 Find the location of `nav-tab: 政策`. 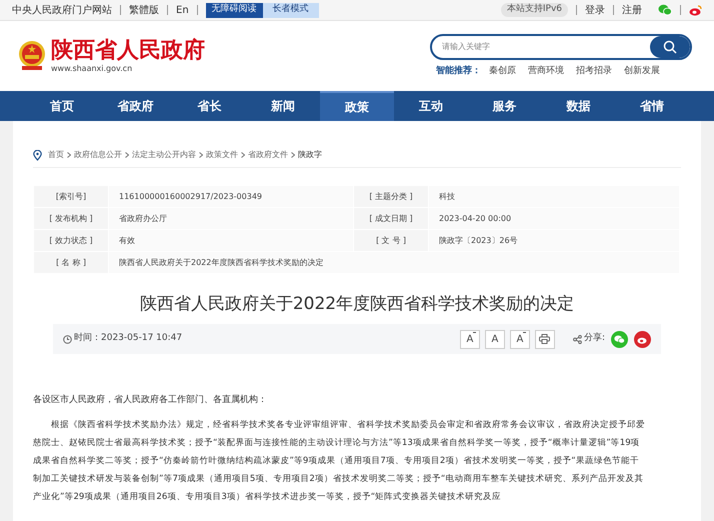

nav-tab: 政策 is located at coordinates (357, 106).